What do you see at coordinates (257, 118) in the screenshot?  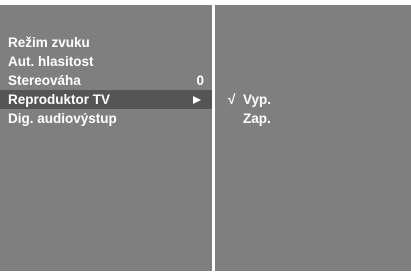 I see `option-label: Zap.` at bounding box center [257, 118].